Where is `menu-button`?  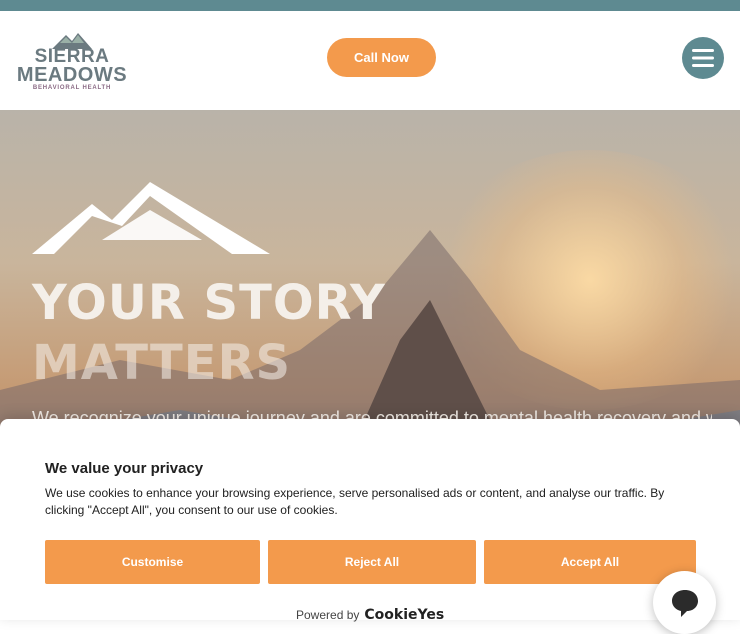
menu-button is located at coordinates (703, 58).